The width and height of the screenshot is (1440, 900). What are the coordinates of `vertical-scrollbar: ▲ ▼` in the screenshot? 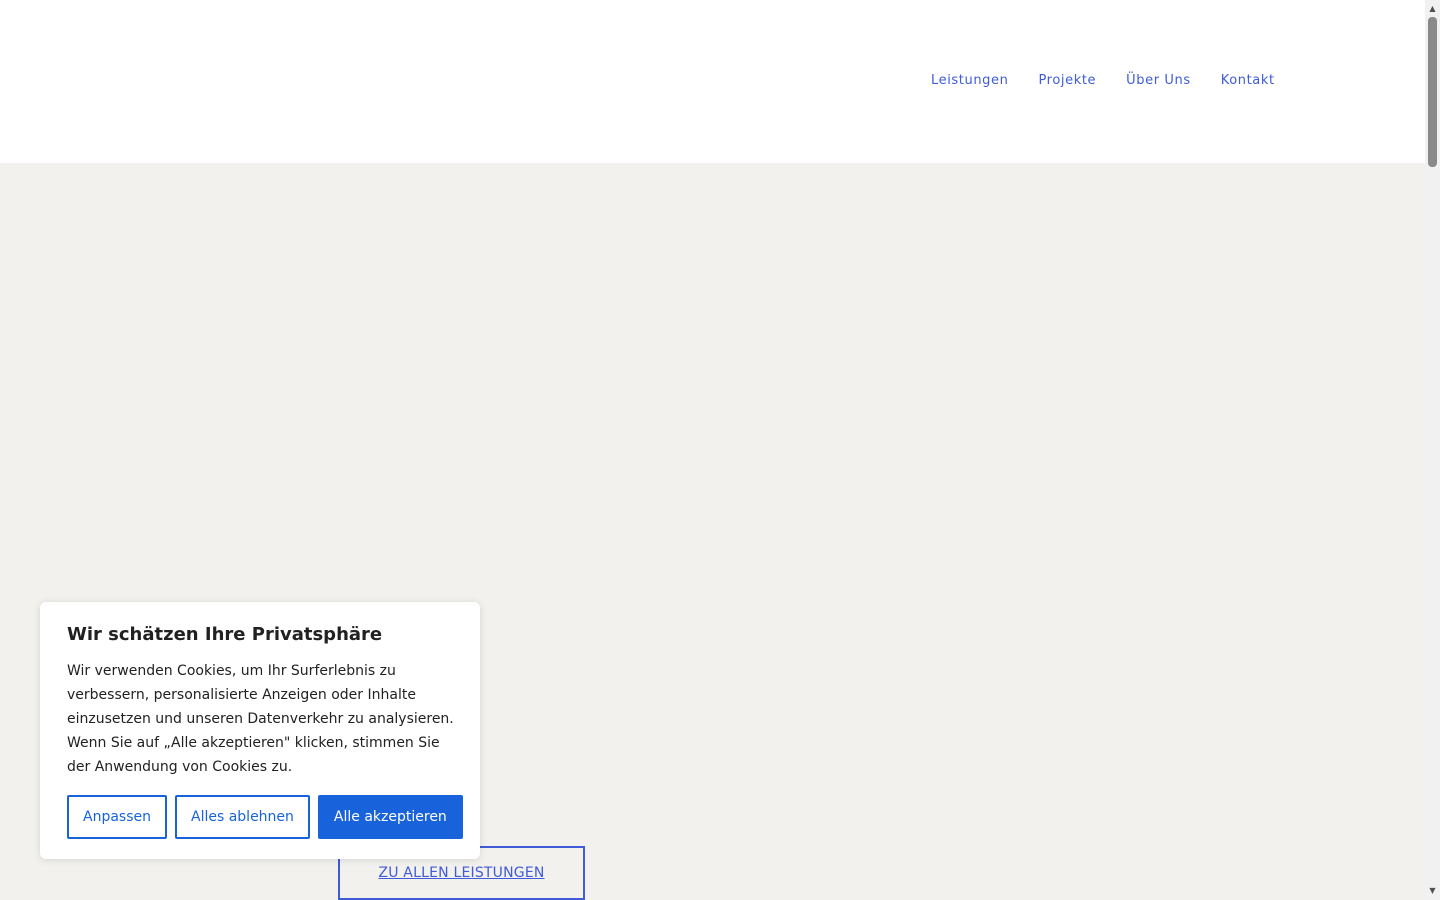 It's located at (1432, 450).